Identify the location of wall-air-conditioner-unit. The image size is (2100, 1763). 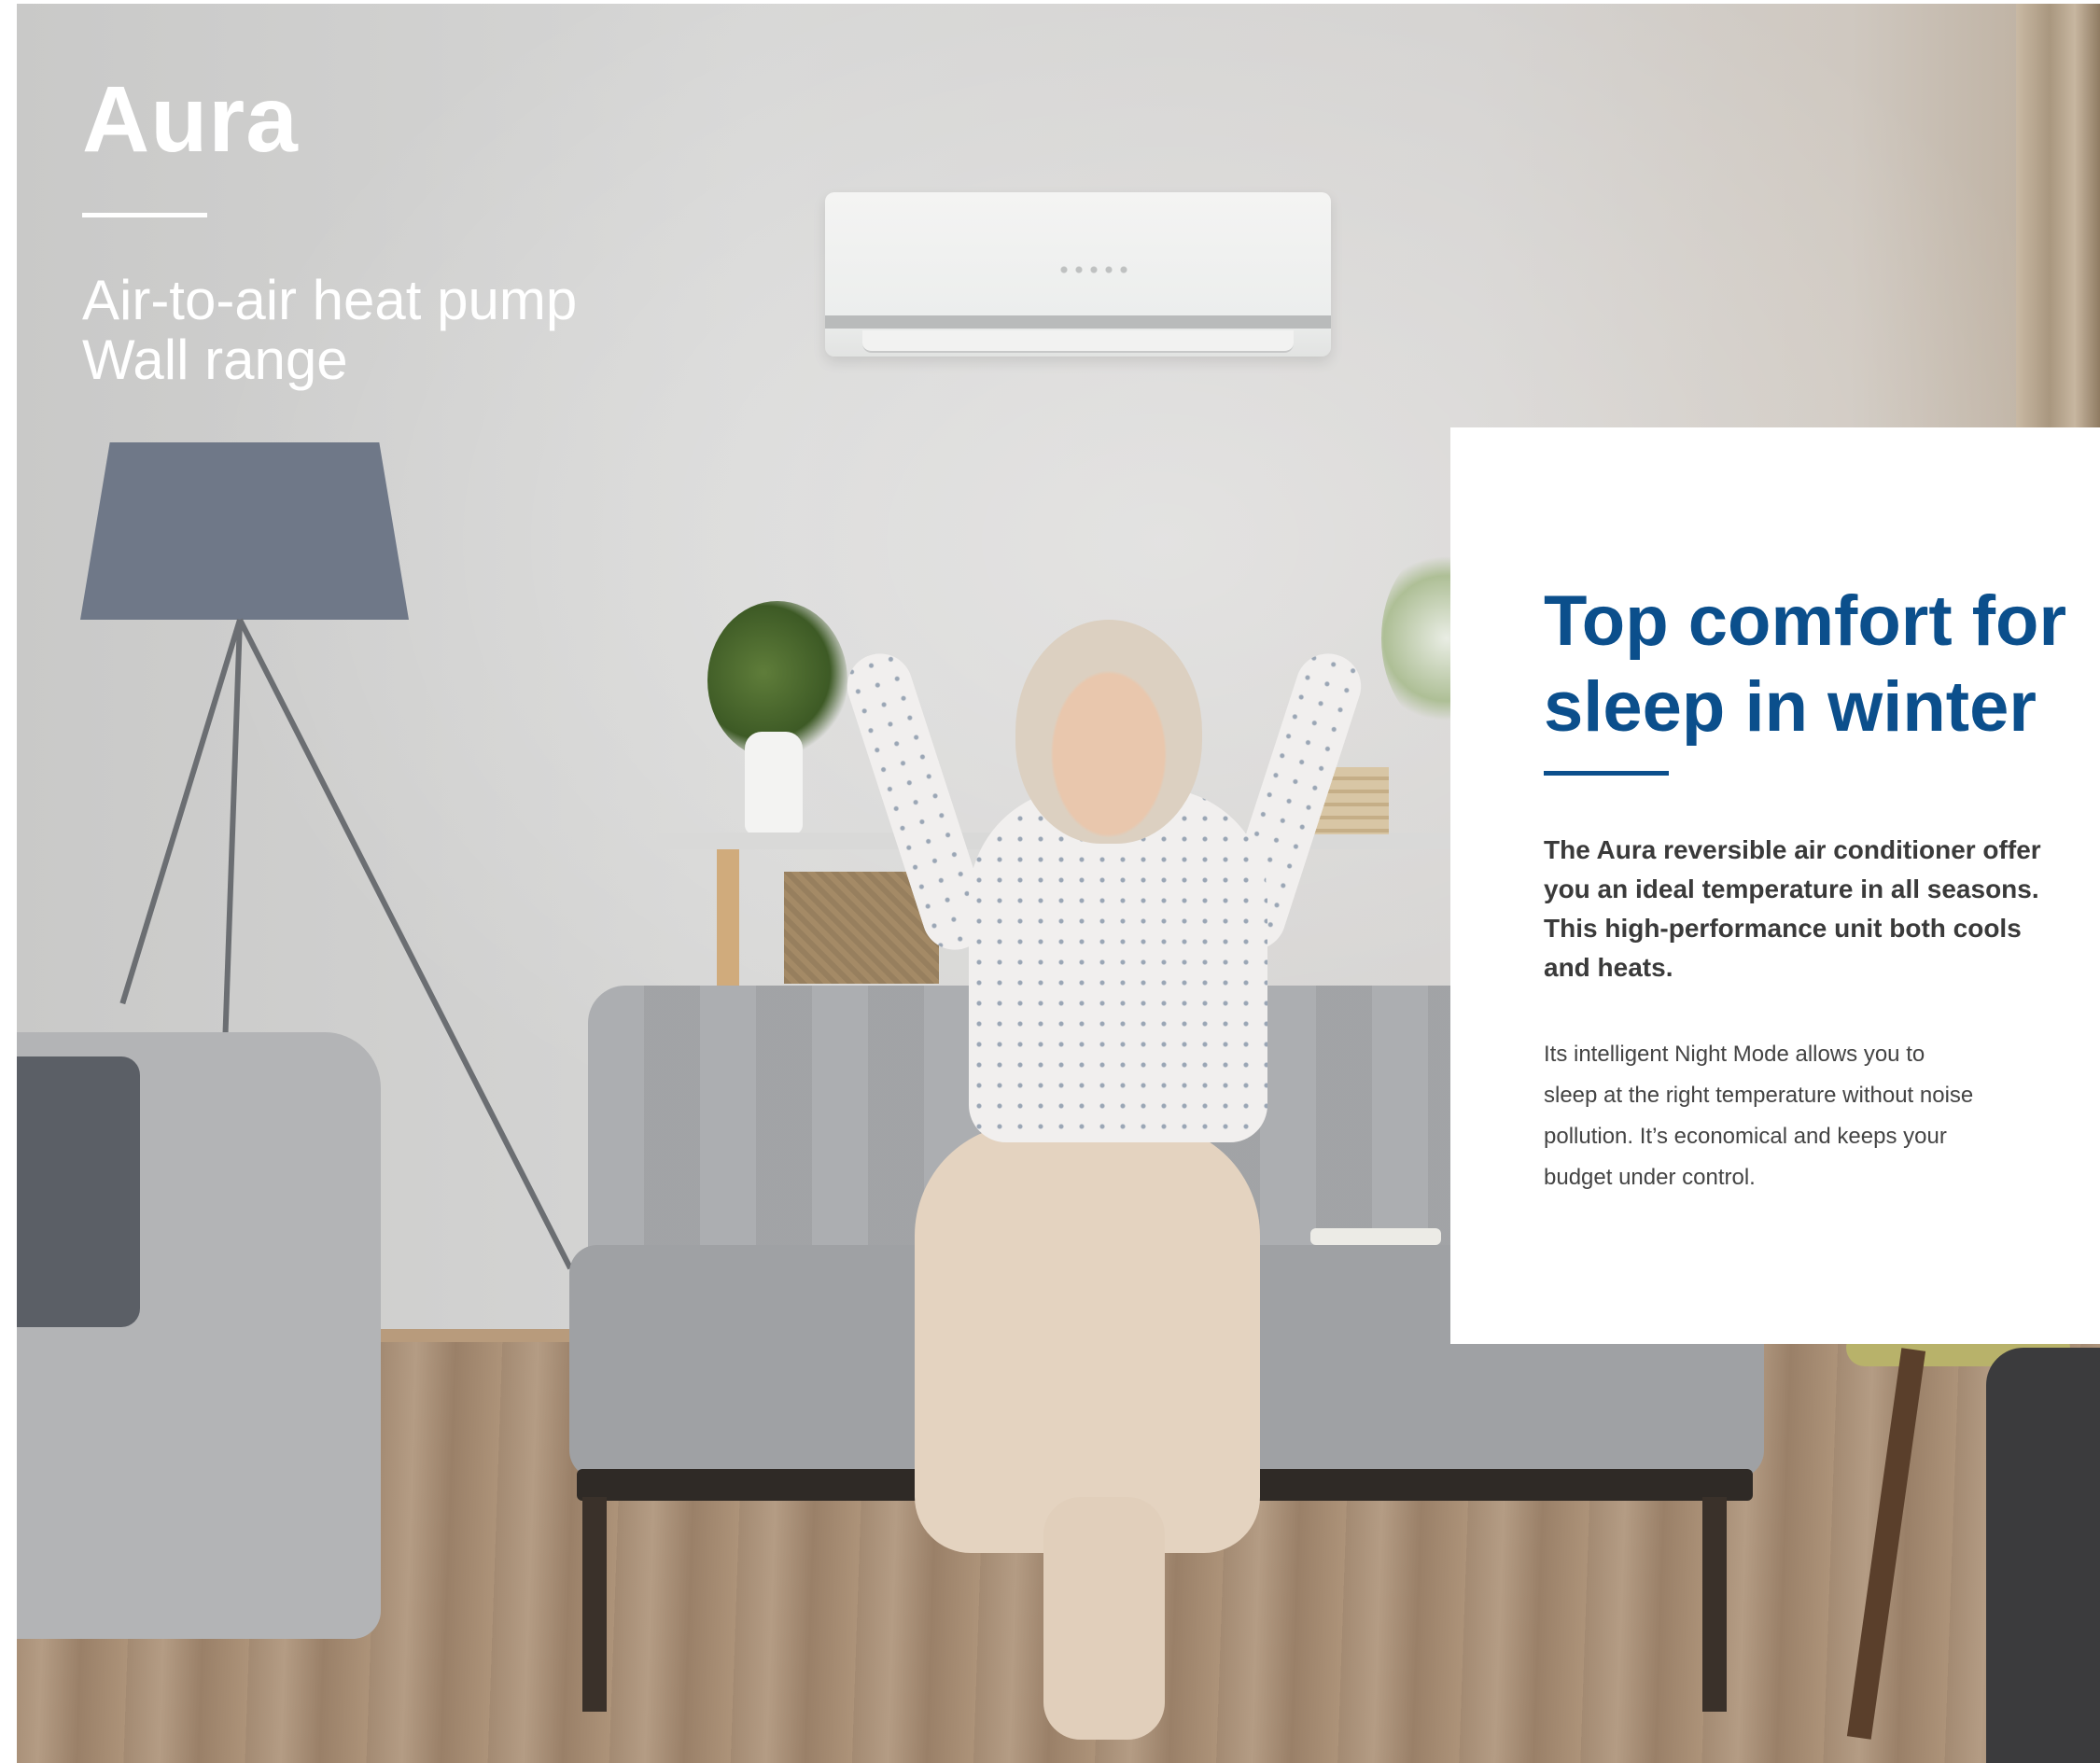
(1078, 274).